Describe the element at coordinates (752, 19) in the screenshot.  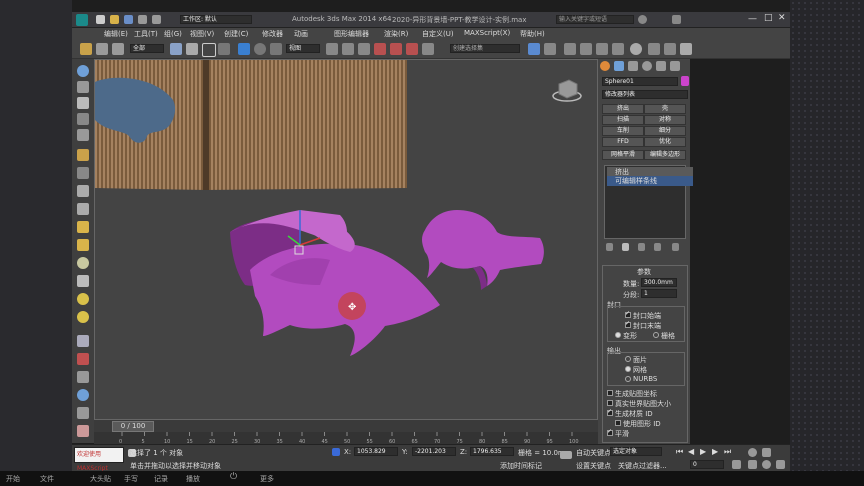
I see `minimize-button: —` at that location.